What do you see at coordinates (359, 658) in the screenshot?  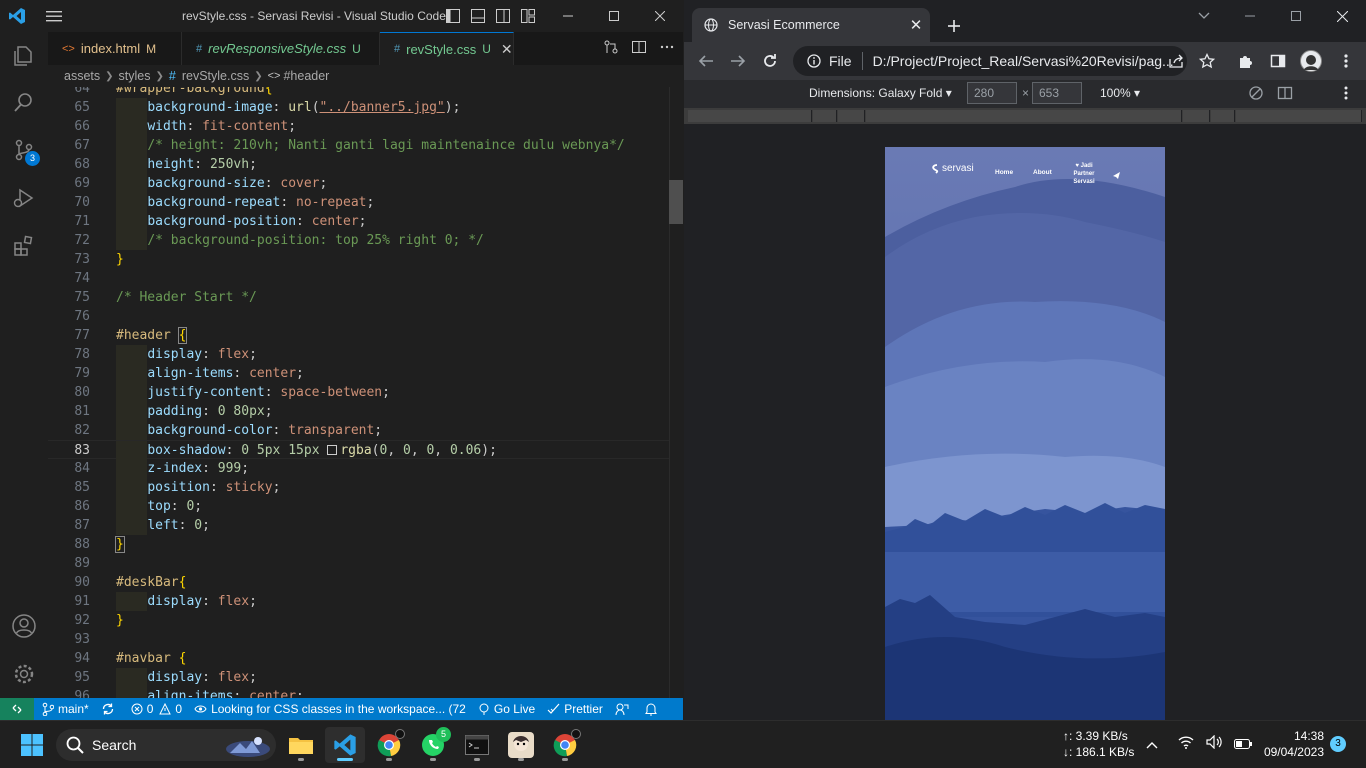 I see `code-line: 94 #navbar {` at bounding box center [359, 658].